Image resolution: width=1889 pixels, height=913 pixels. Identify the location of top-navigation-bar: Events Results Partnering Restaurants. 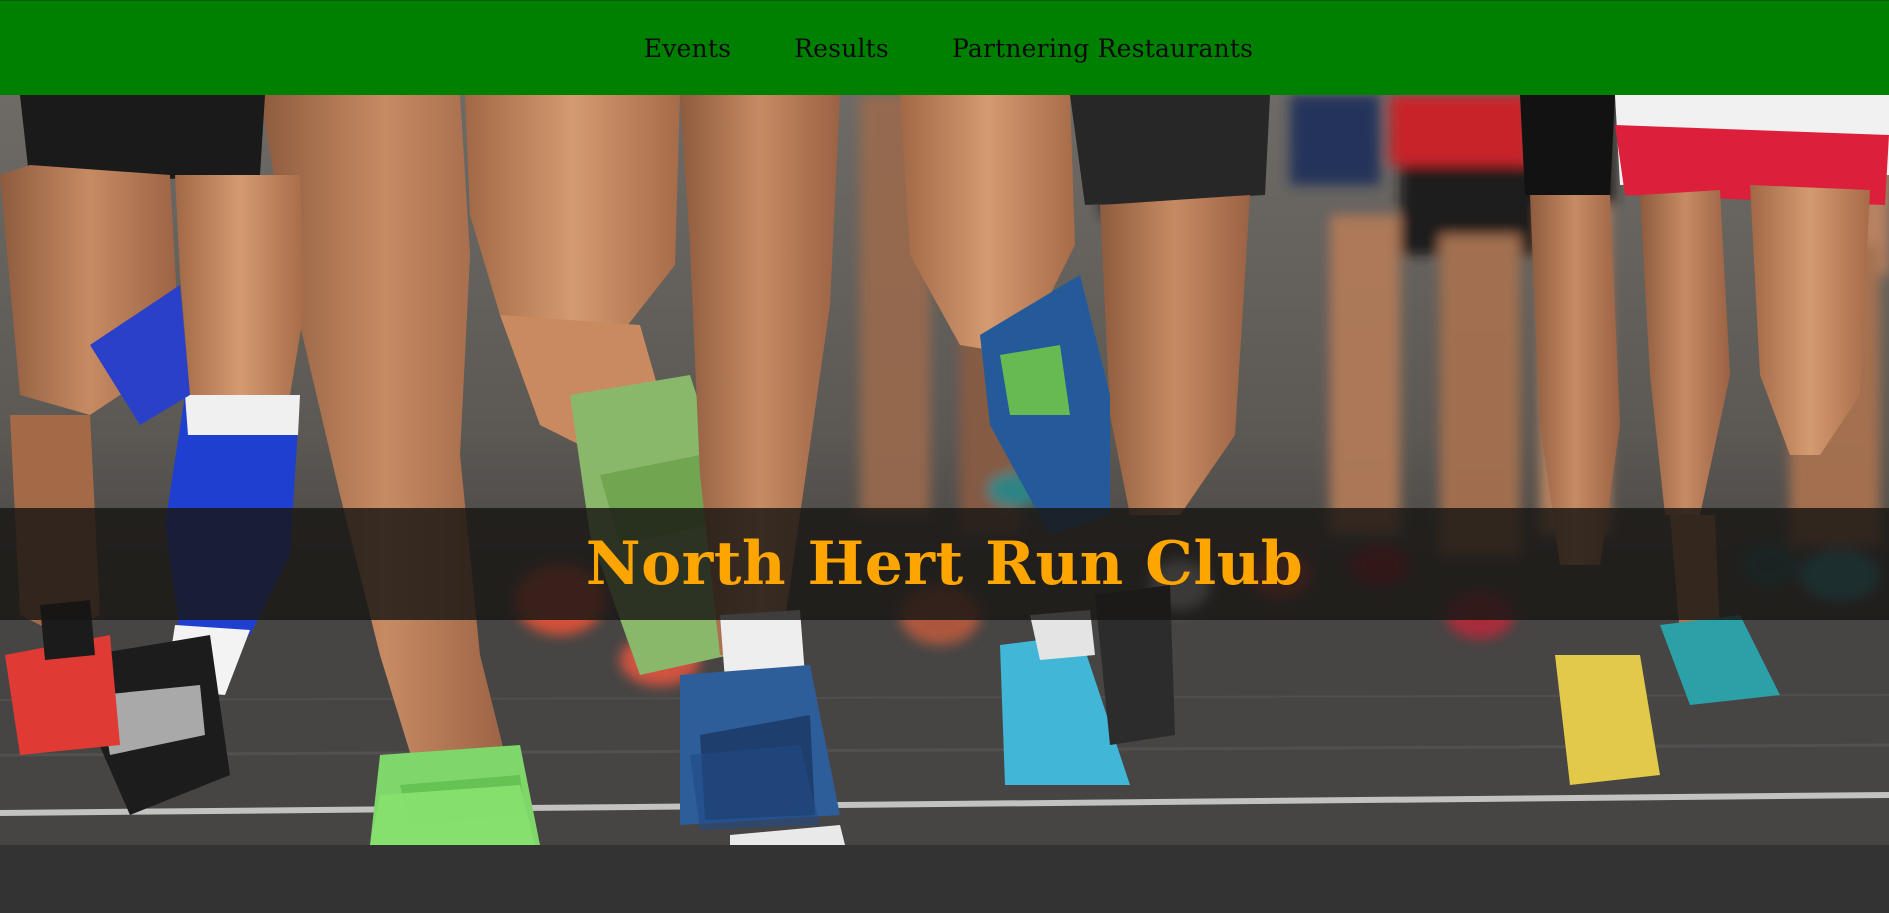
(944, 47).